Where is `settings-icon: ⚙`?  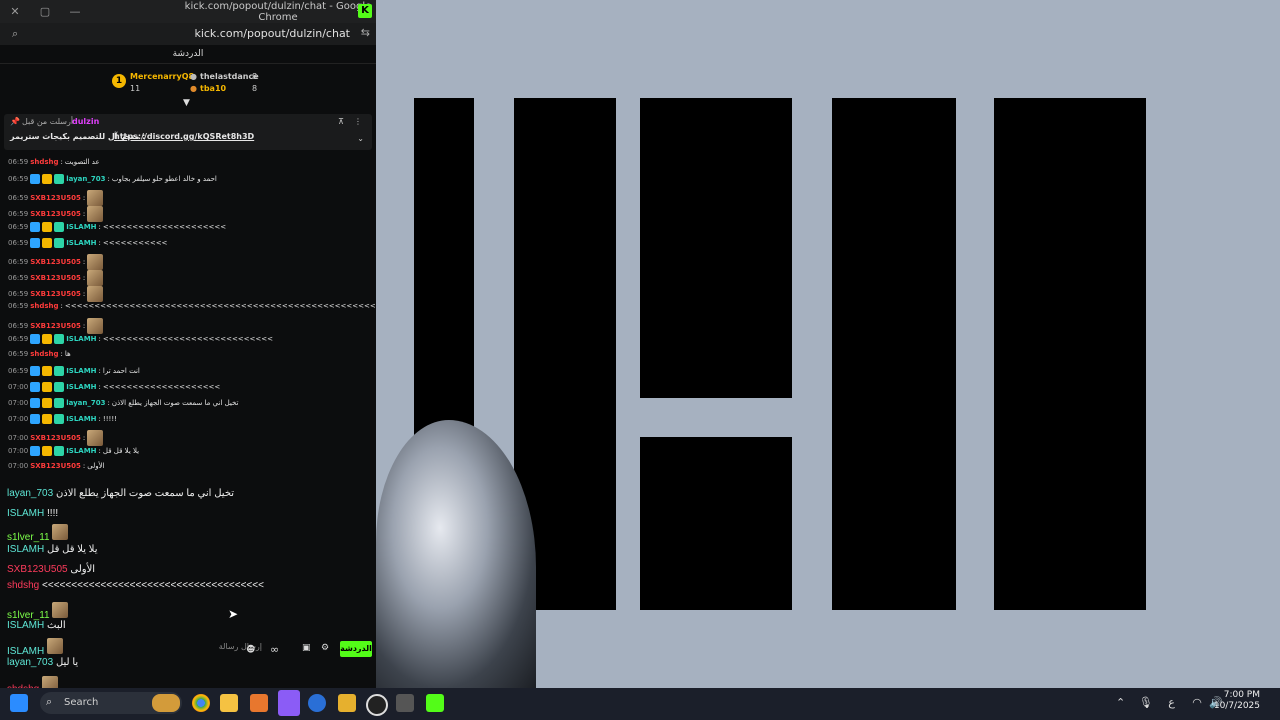 settings-icon: ⚙ is located at coordinates (325, 648).